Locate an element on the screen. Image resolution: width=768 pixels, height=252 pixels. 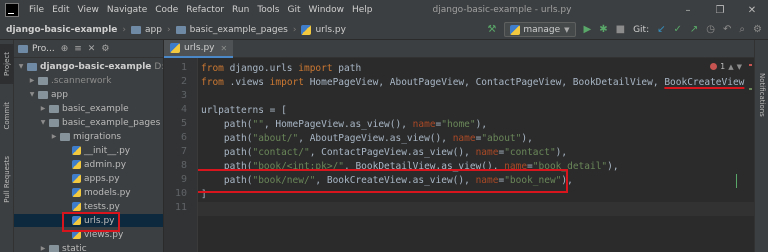
editor-tabs: urls.py ✕ is located at coordinates (459, 49).